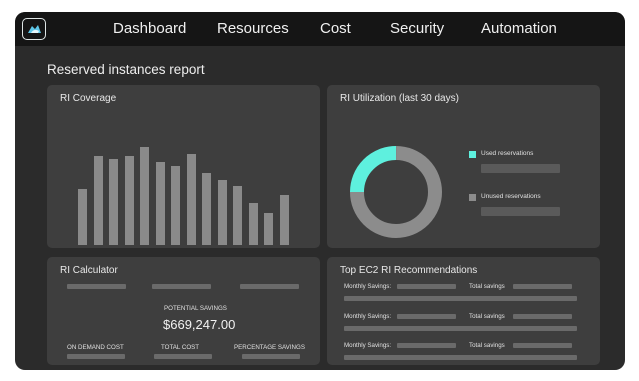 The height and width of the screenshot is (381, 639). What do you see at coordinates (487, 286) in the screenshot?
I see `rec-1-total-label: Total savings` at bounding box center [487, 286].